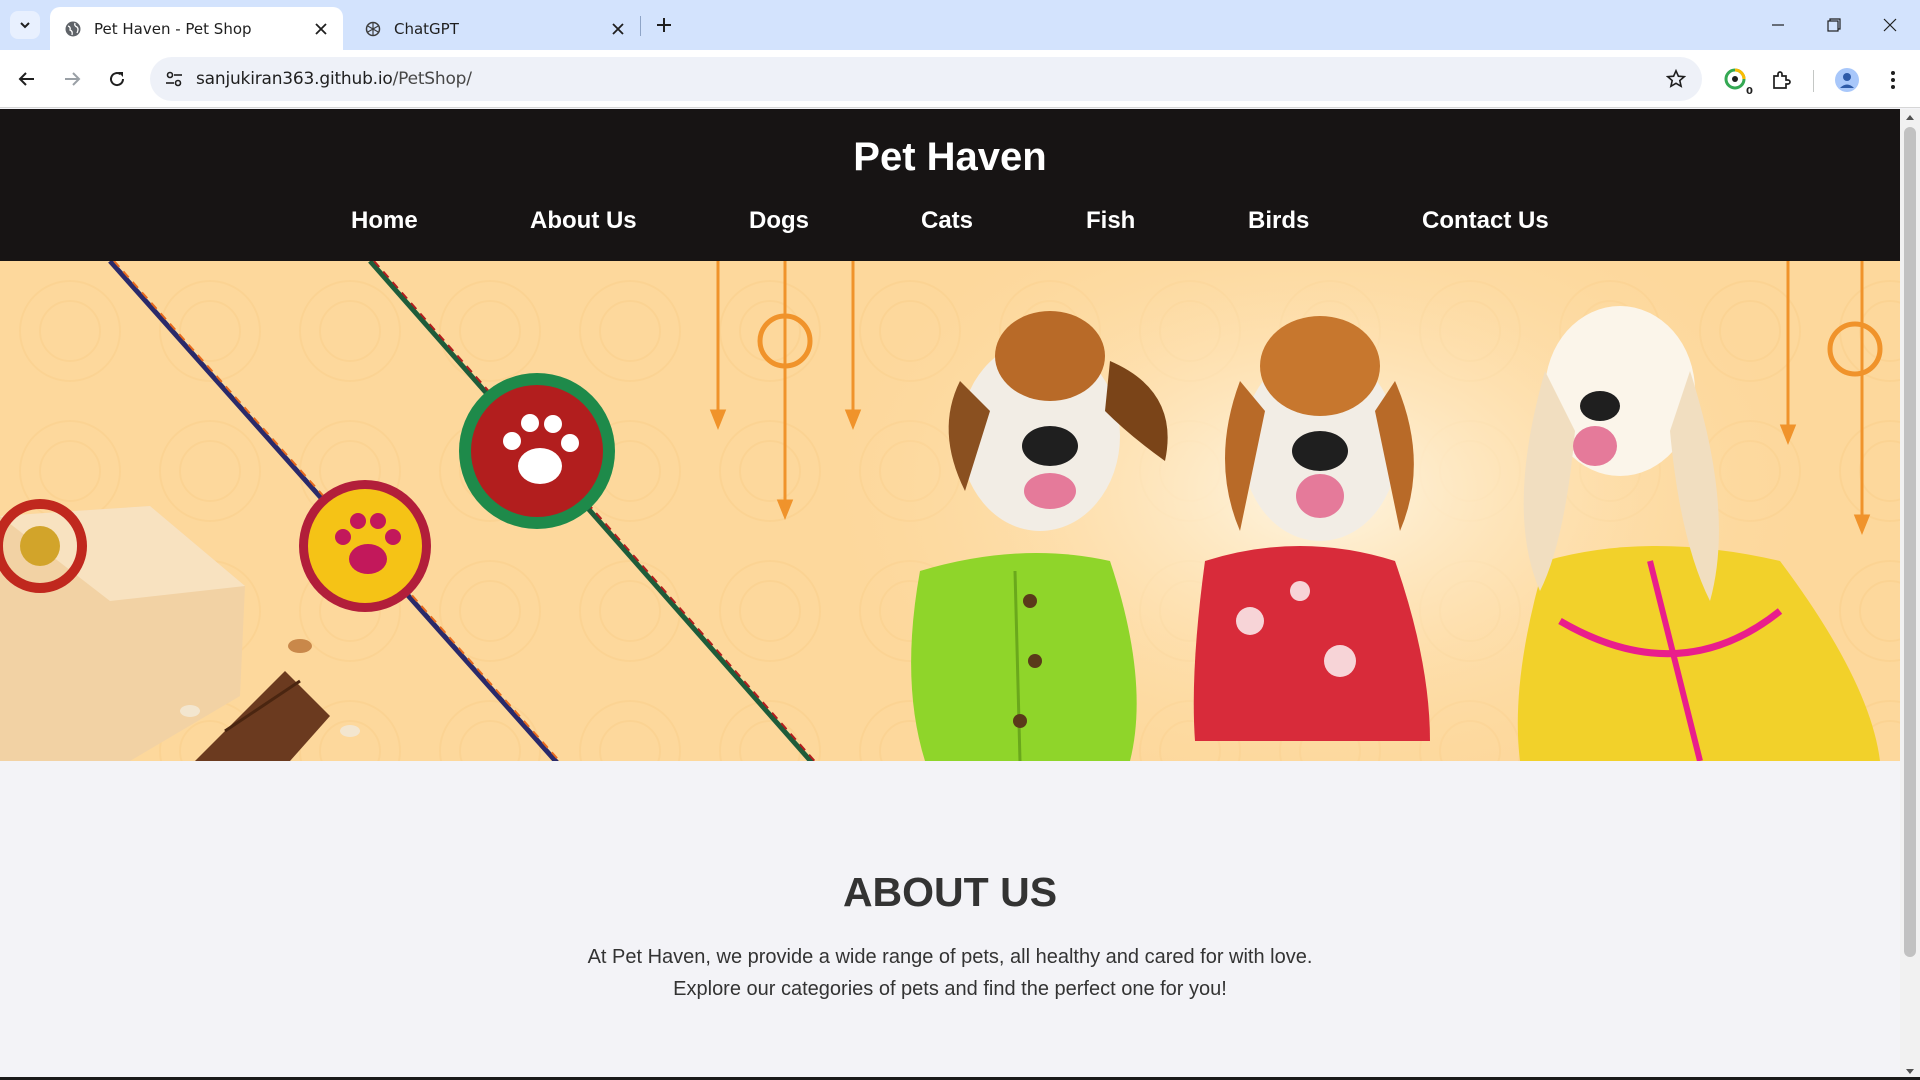 This screenshot has width=1920, height=1080. I want to click on site-title: Pet Haven, so click(950, 157).